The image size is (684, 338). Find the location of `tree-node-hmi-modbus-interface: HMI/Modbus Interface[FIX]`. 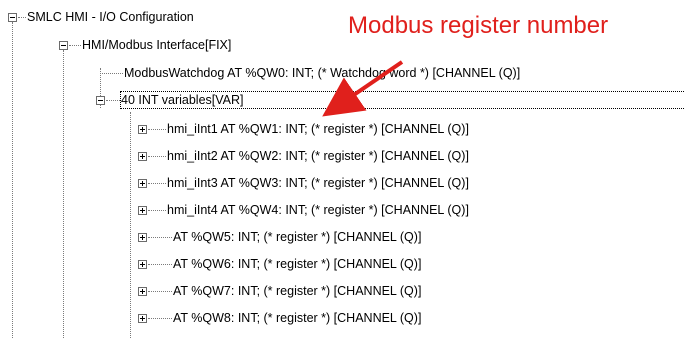

tree-node-hmi-modbus-interface: HMI/Modbus Interface[FIX] is located at coordinates (156, 45).